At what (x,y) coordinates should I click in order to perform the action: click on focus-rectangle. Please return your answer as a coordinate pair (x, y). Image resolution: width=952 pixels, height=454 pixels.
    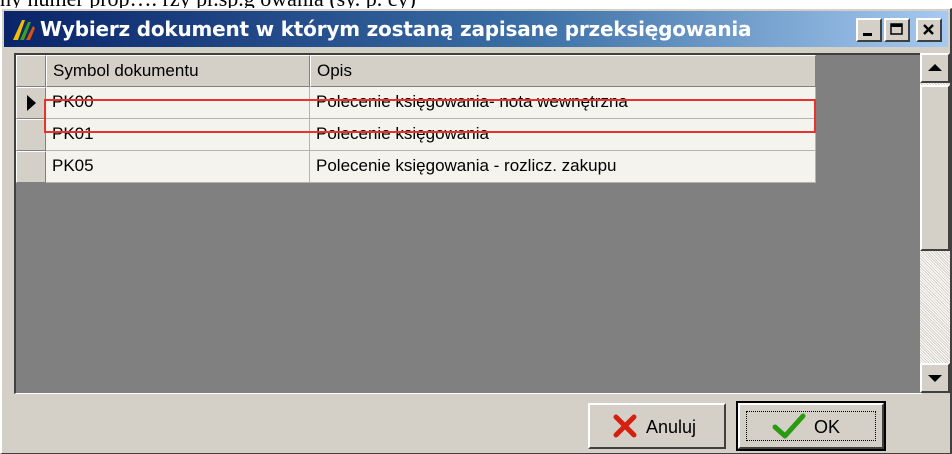
    Looking at the image, I should click on (811, 426).